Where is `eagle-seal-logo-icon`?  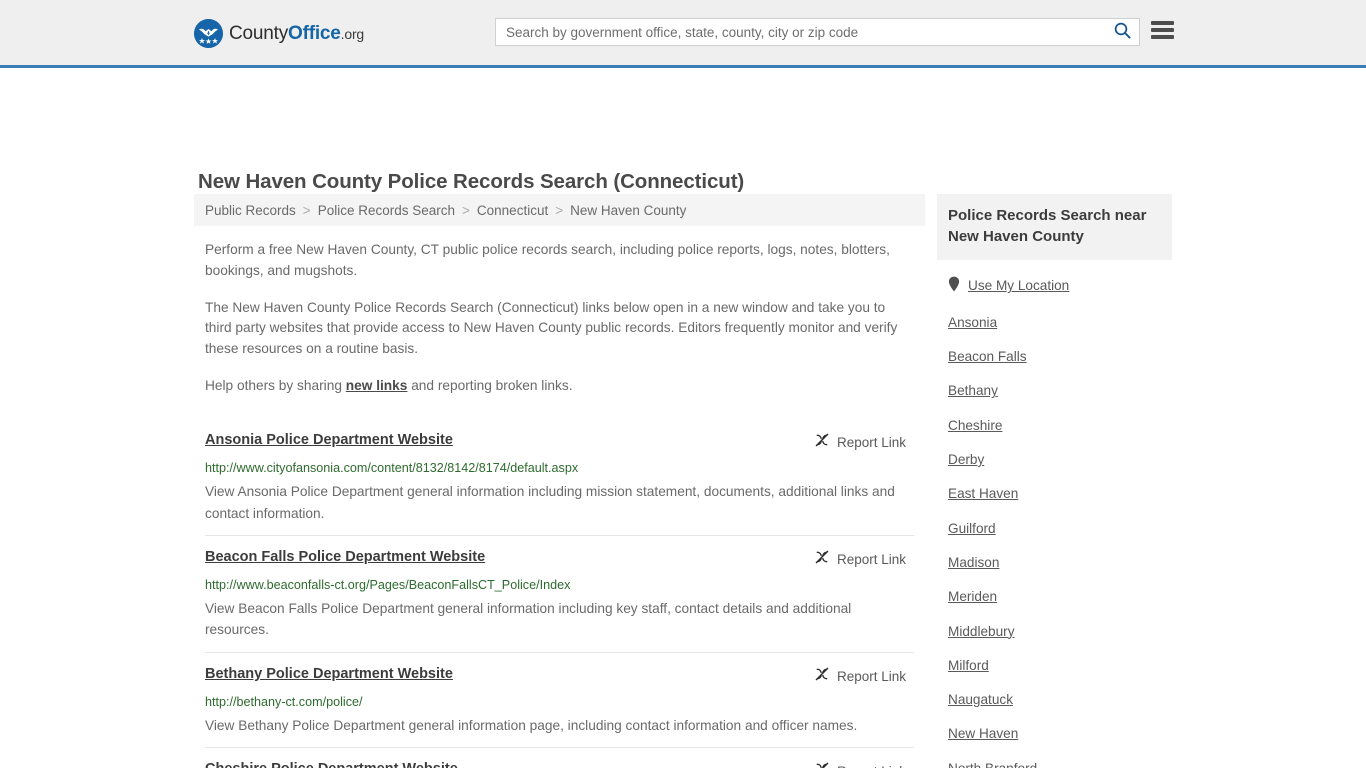 eagle-seal-logo-icon is located at coordinates (208, 33).